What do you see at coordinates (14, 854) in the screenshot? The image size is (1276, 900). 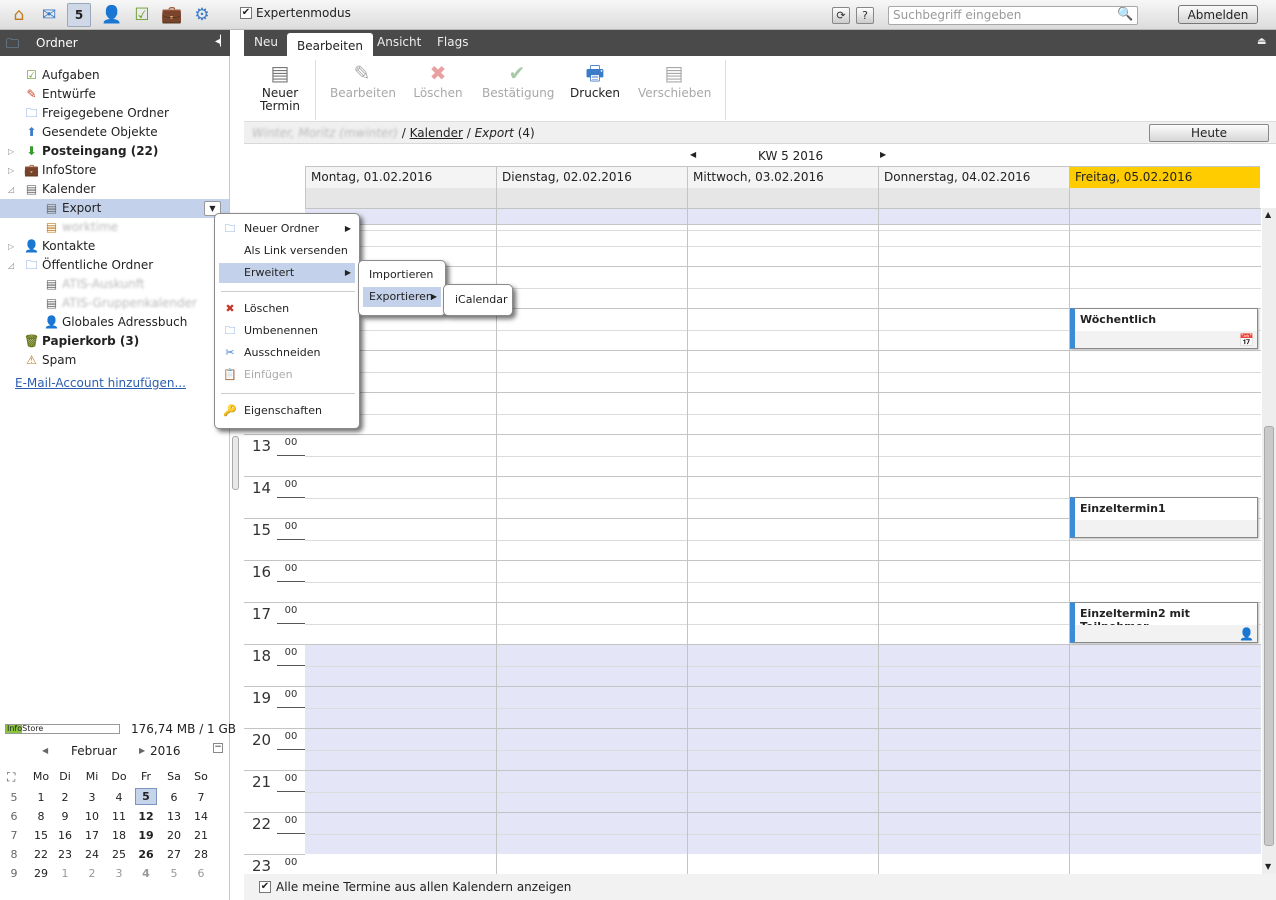 I see `week-number: 8` at bounding box center [14, 854].